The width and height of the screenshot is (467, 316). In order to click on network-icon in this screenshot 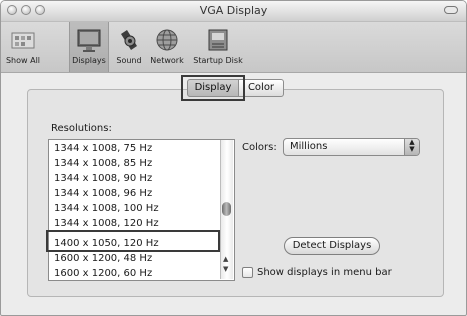, I will do `click(167, 40)`.